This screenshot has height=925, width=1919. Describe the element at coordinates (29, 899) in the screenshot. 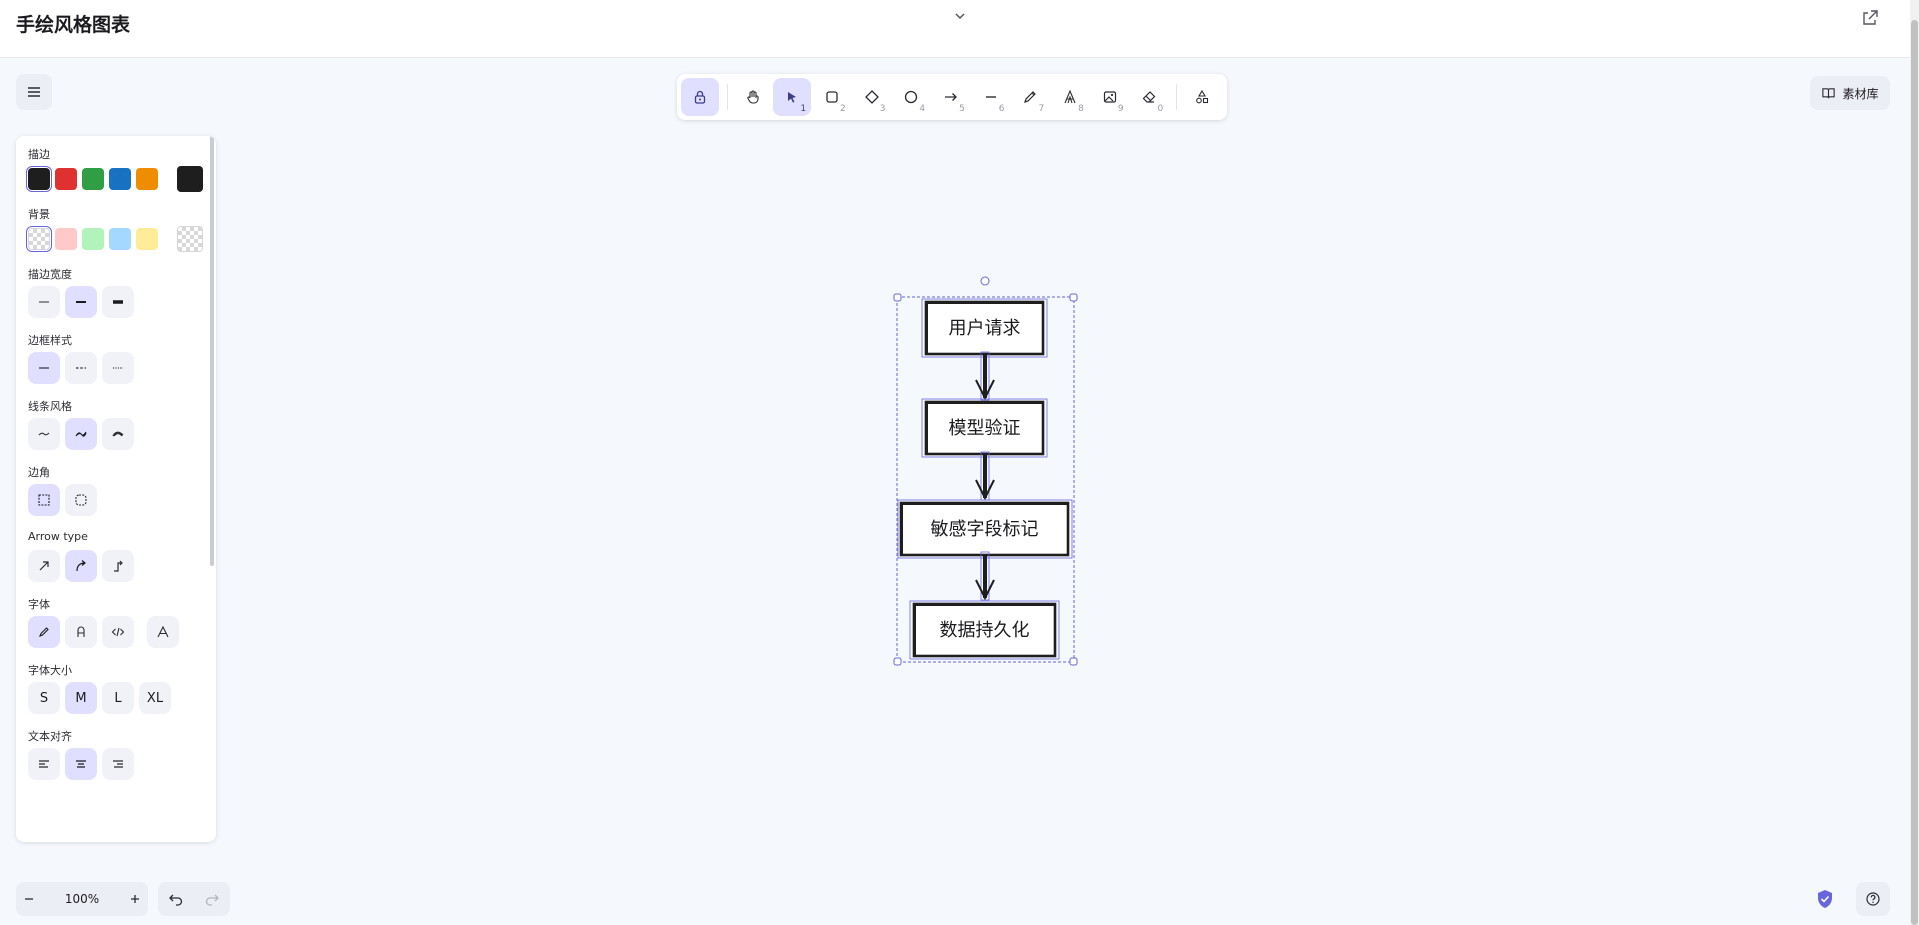

I see `zoom-out-icon` at that location.